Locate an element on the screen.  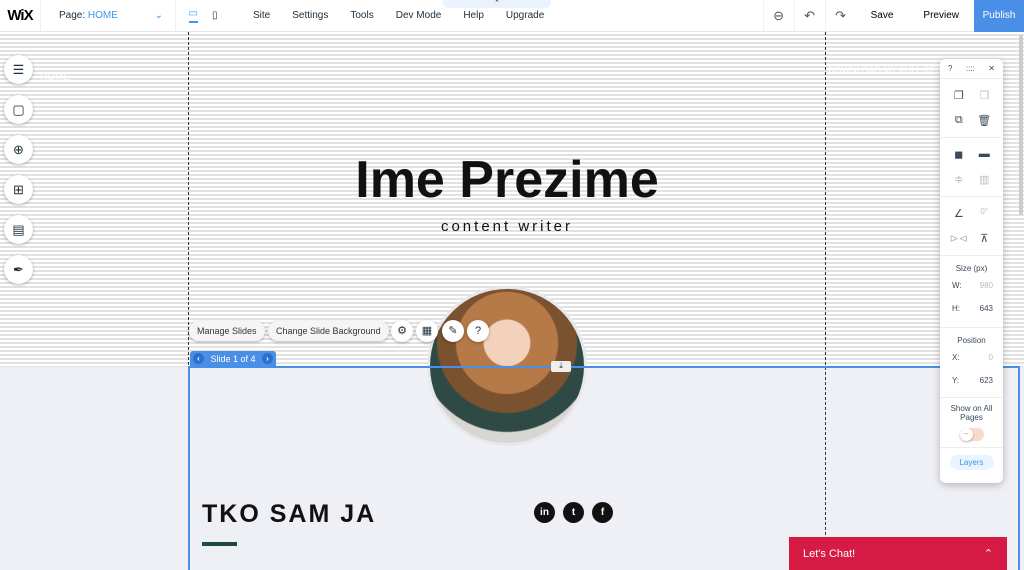
chat-widget: Let's Chat! ⌃ is located at coordinates (898, 553).